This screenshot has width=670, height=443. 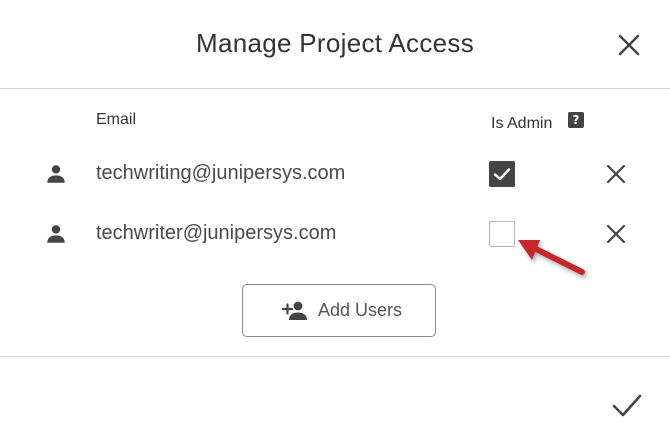 I want to click on close-icon, so click(x=629, y=45).